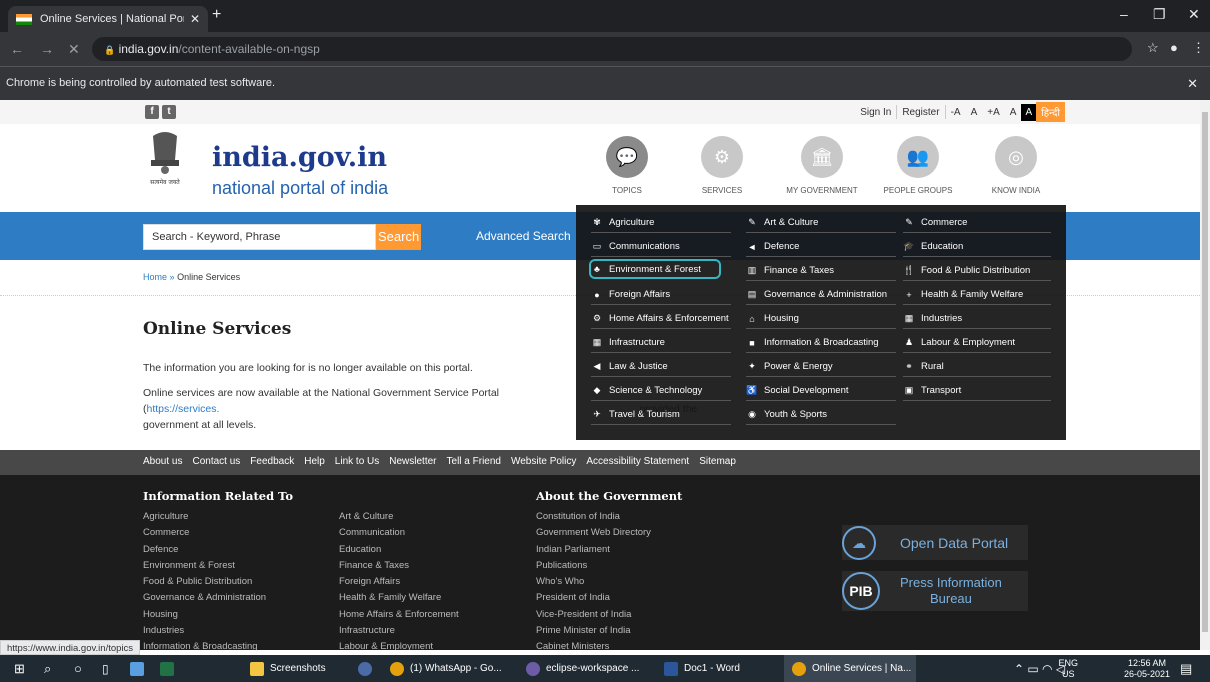 The width and height of the screenshot is (1210, 682). Describe the element at coordinates (593, 519) in the screenshot. I see `footer-link: Constitution of India` at that location.